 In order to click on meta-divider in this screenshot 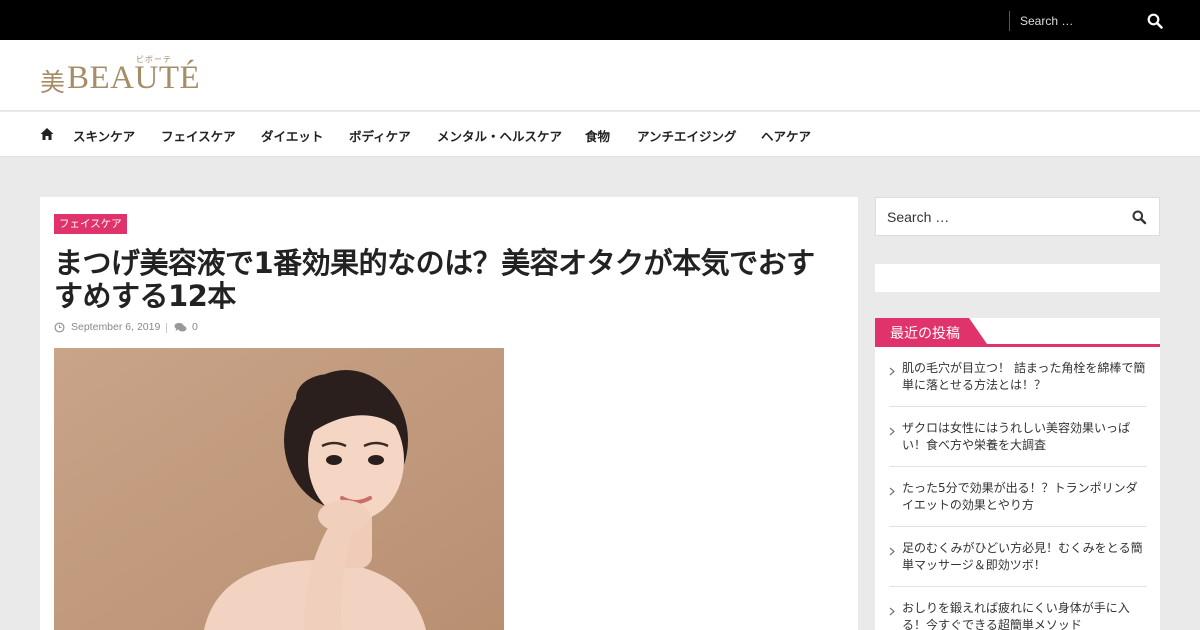, I will do `click(166, 328)`.